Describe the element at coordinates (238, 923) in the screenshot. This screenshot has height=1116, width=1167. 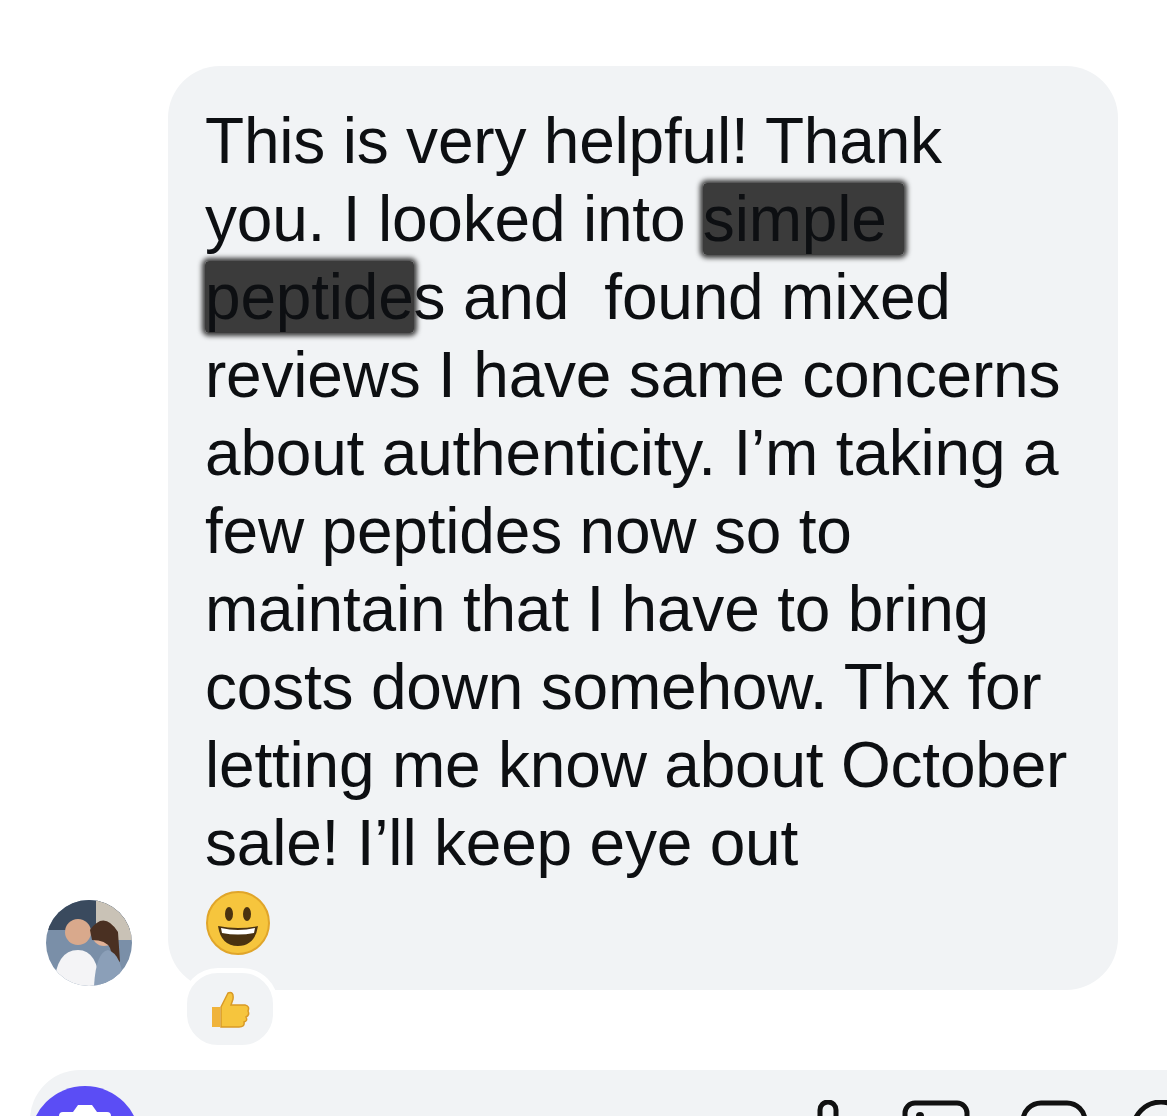
I see `smiley-icon` at that location.